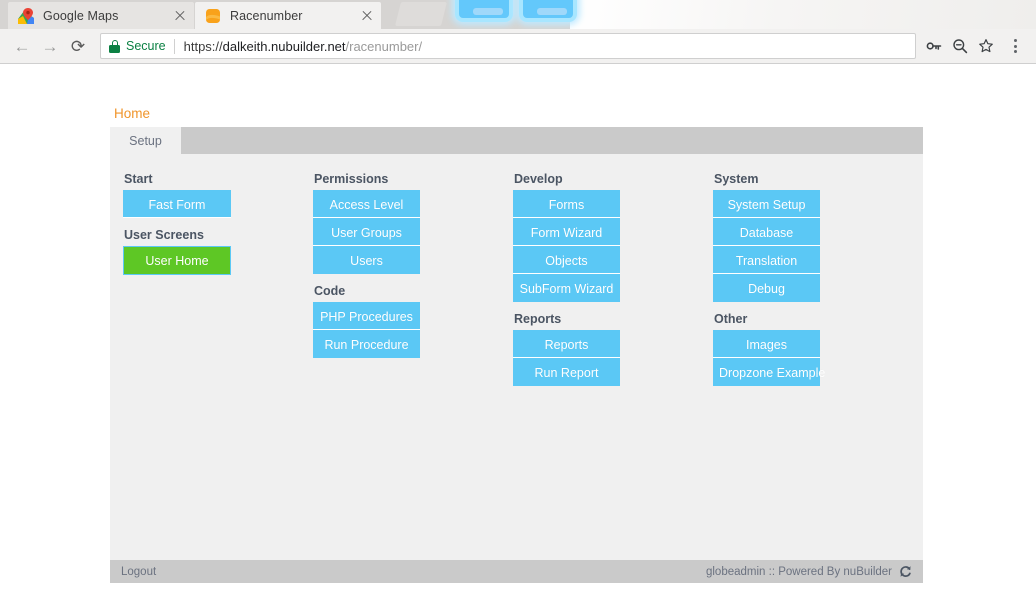  What do you see at coordinates (986, 46) in the screenshot?
I see `bookmark-star-icon` at bounding box center [986, 46].